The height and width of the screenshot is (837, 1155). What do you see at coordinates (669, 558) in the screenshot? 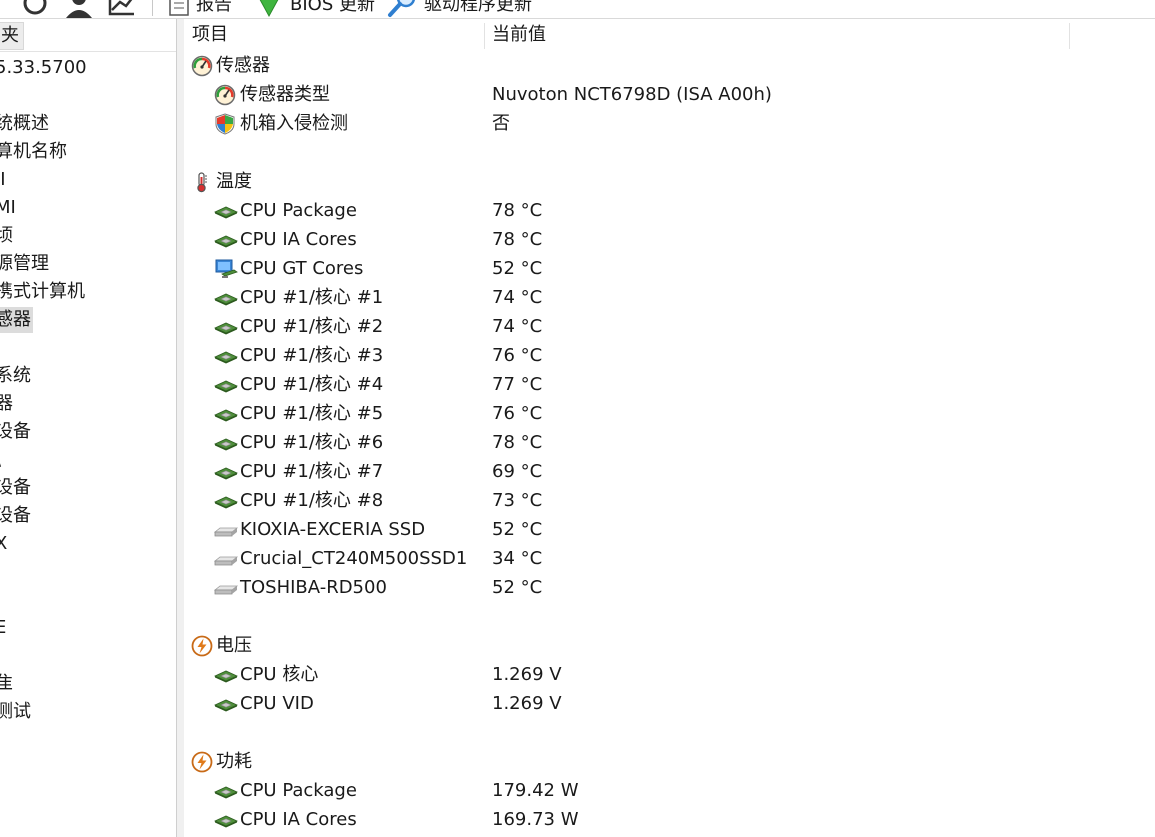
I see `sensor-row: Crucial_CT240M500SSD1 34 °C` at bounding box center [669, 558].